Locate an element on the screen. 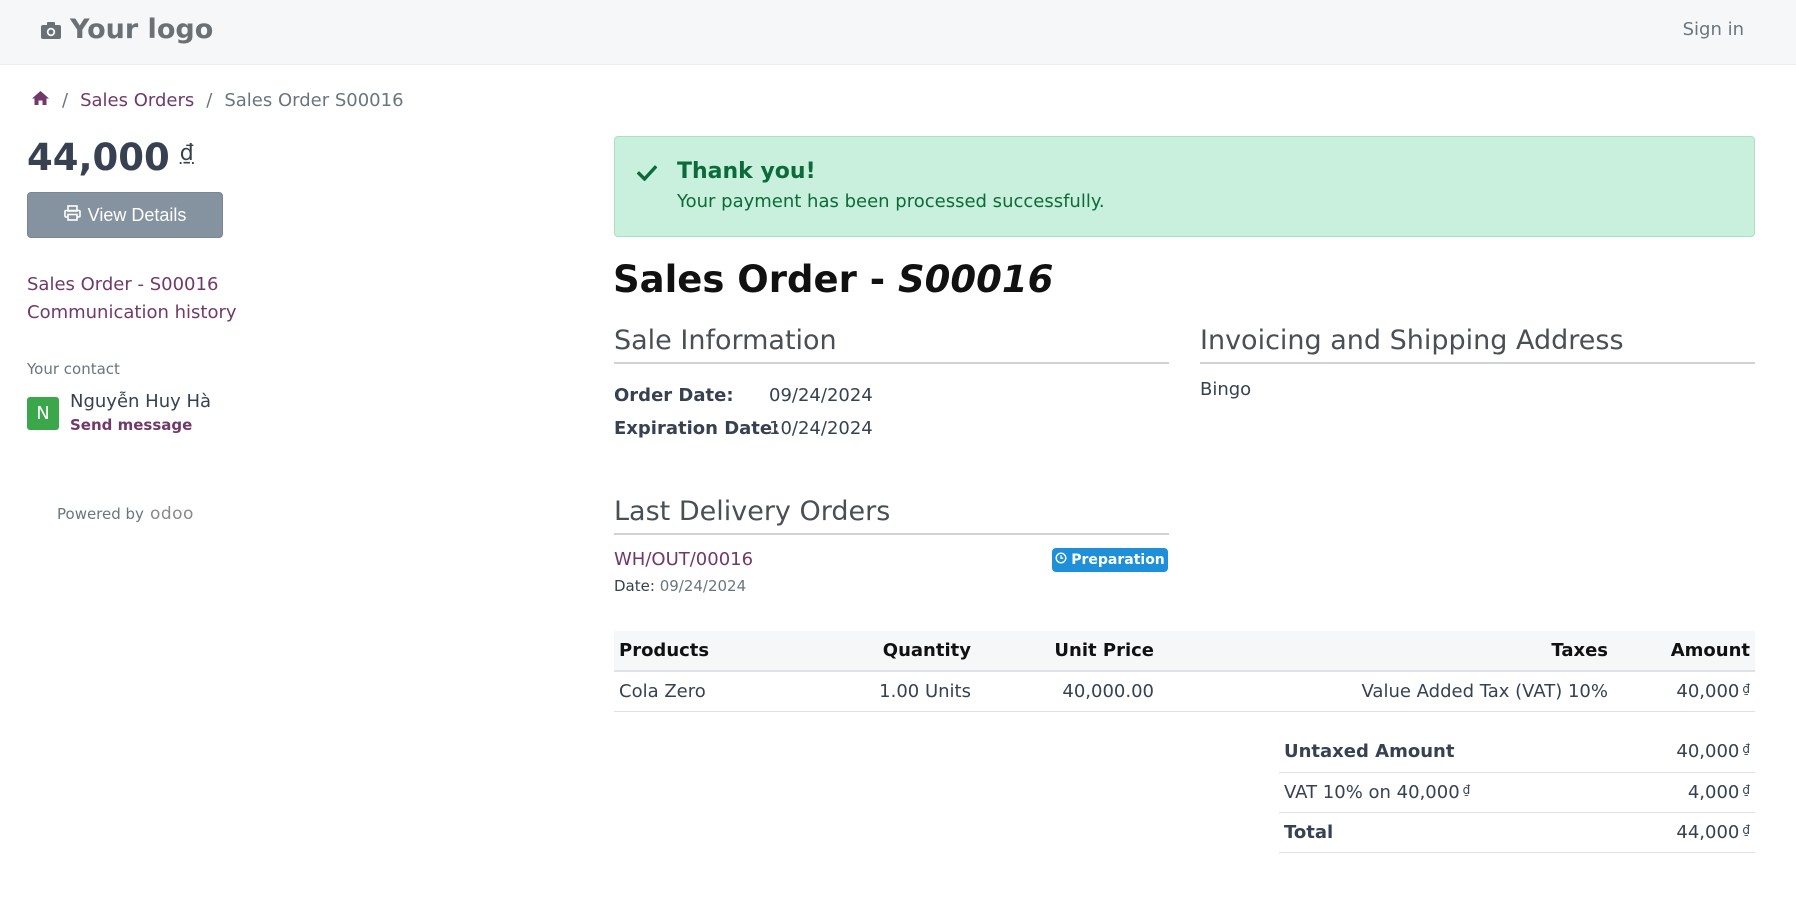 The height and width of the screenshot is (903, 1796). amount-currency: ₫ is located at coordinates (186, 153).